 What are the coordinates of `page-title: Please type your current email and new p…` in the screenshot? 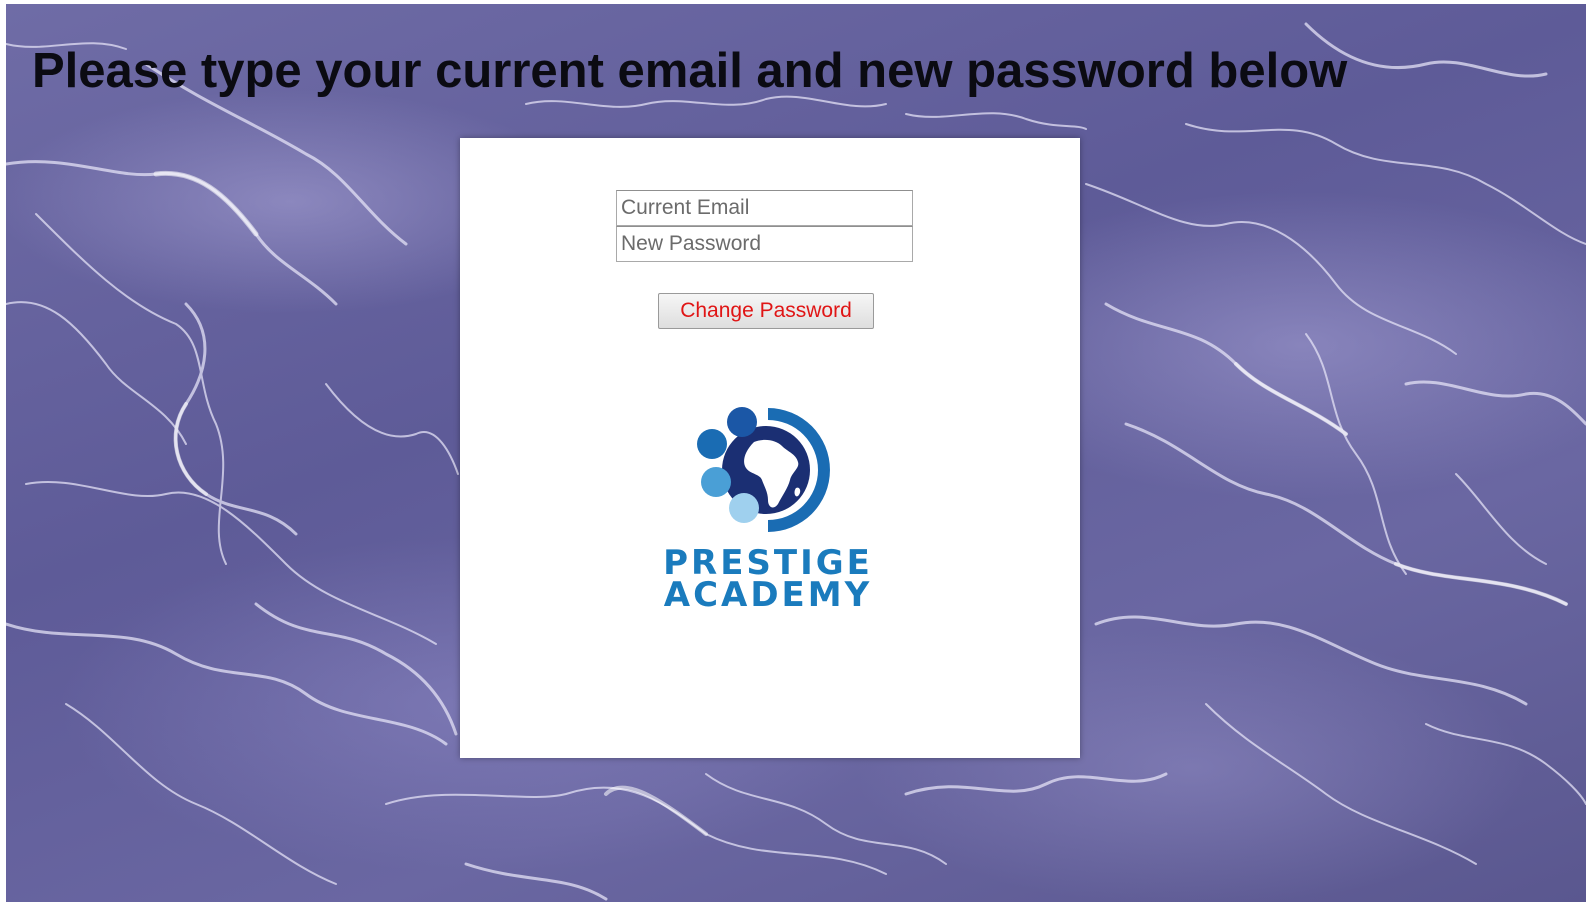 It's located at (690, 71).